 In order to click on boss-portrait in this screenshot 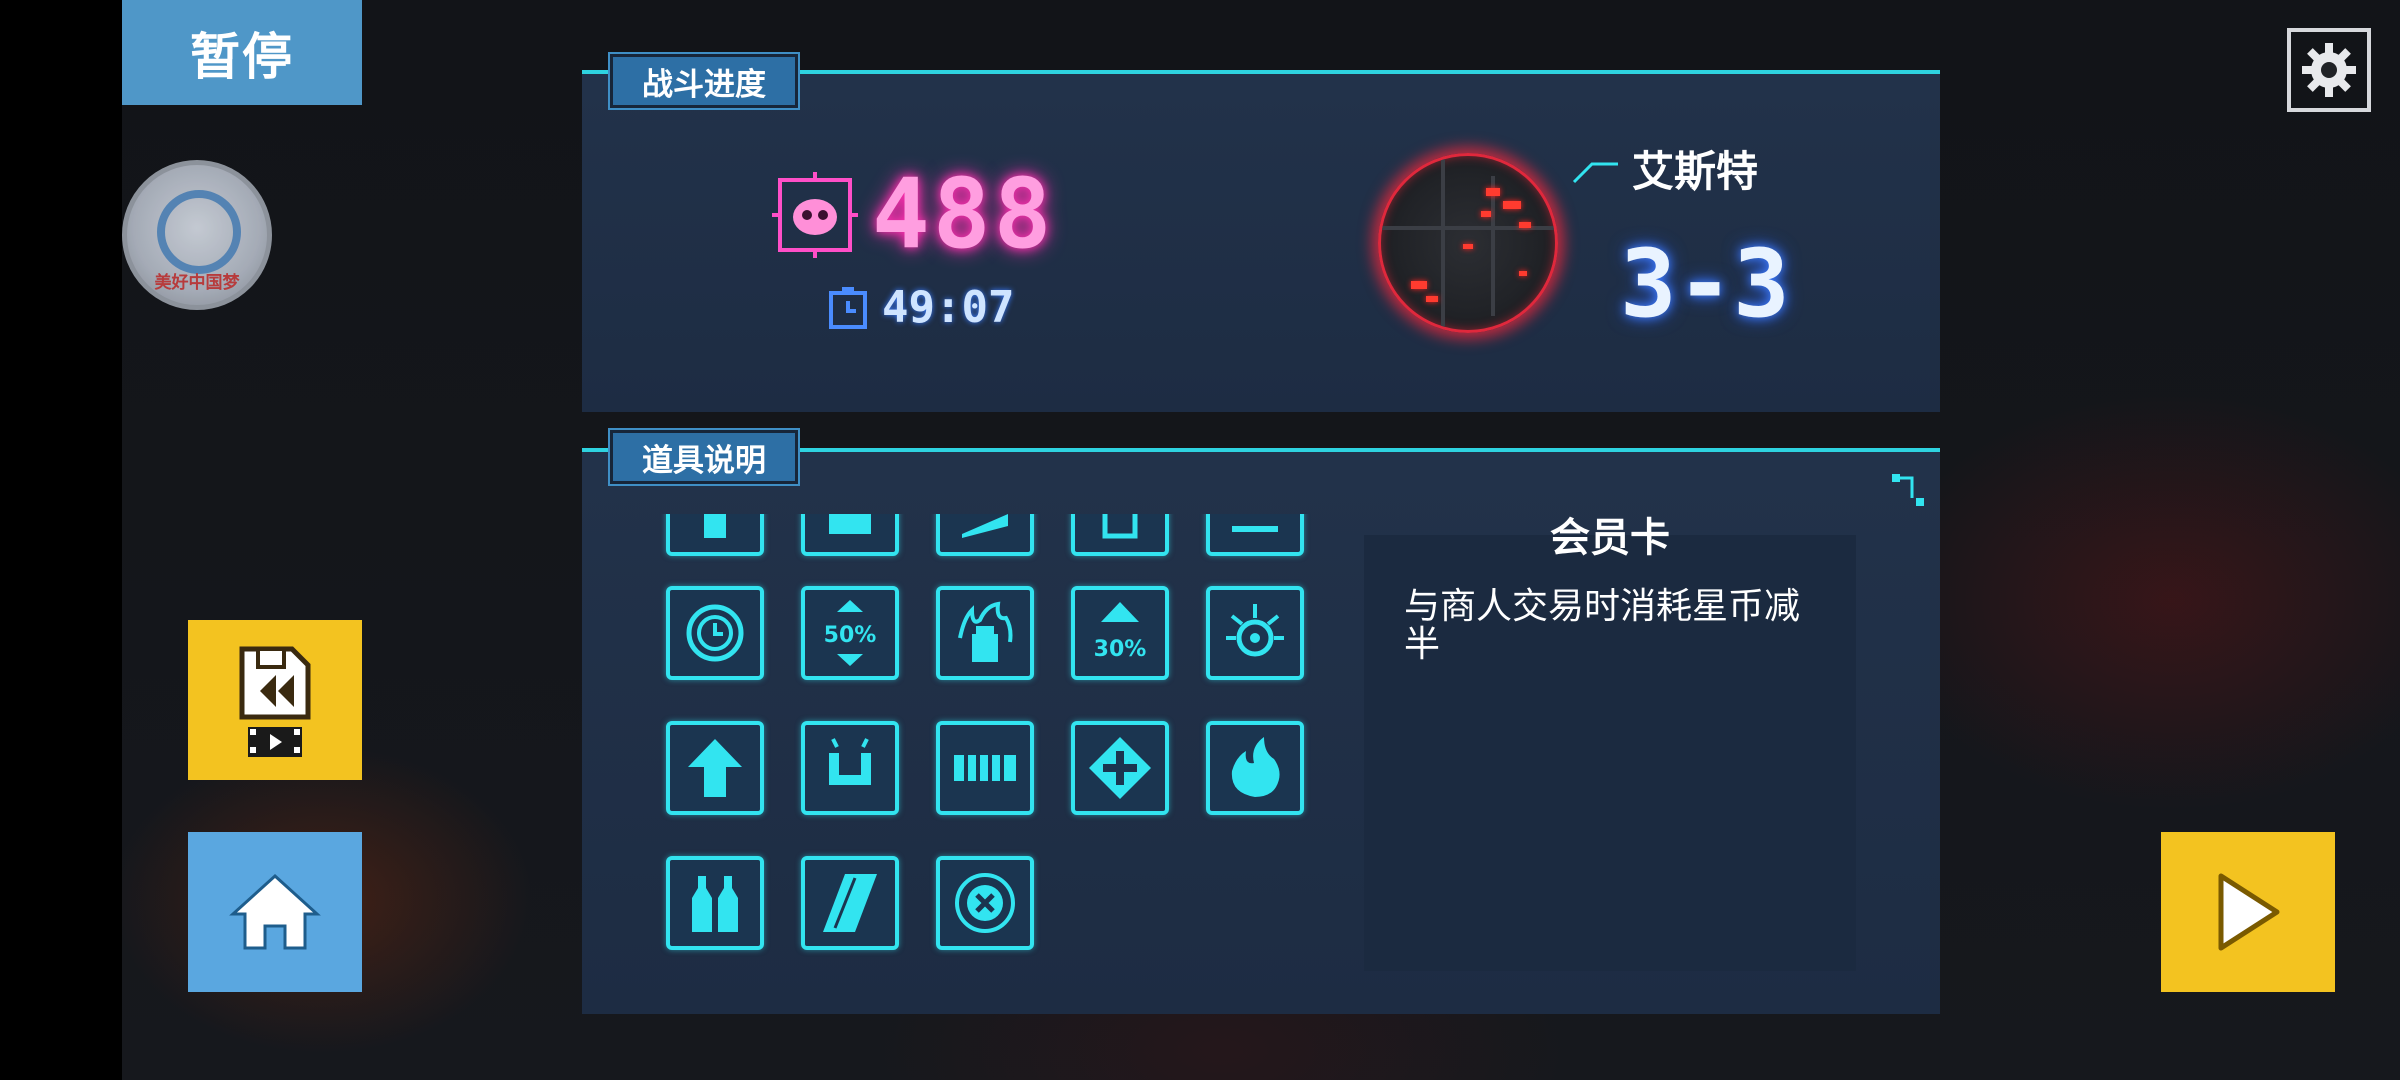, I will do `click(1468, 243)`.